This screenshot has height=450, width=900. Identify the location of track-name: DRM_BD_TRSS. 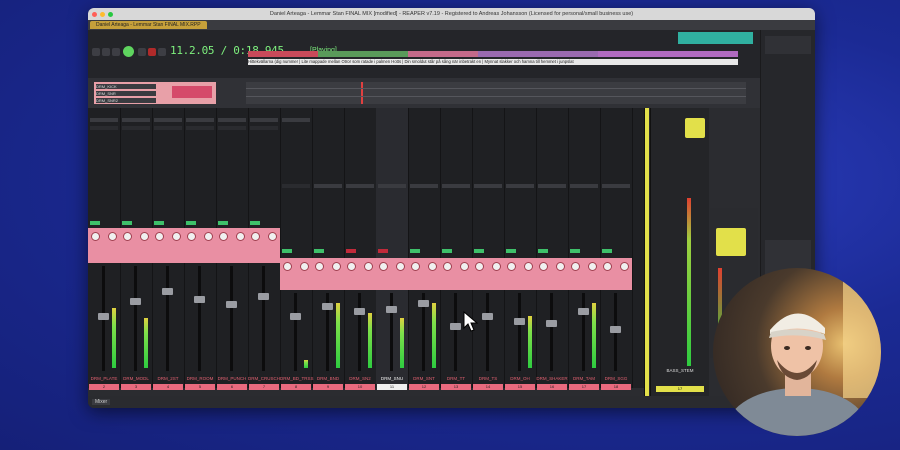
(297, 378).